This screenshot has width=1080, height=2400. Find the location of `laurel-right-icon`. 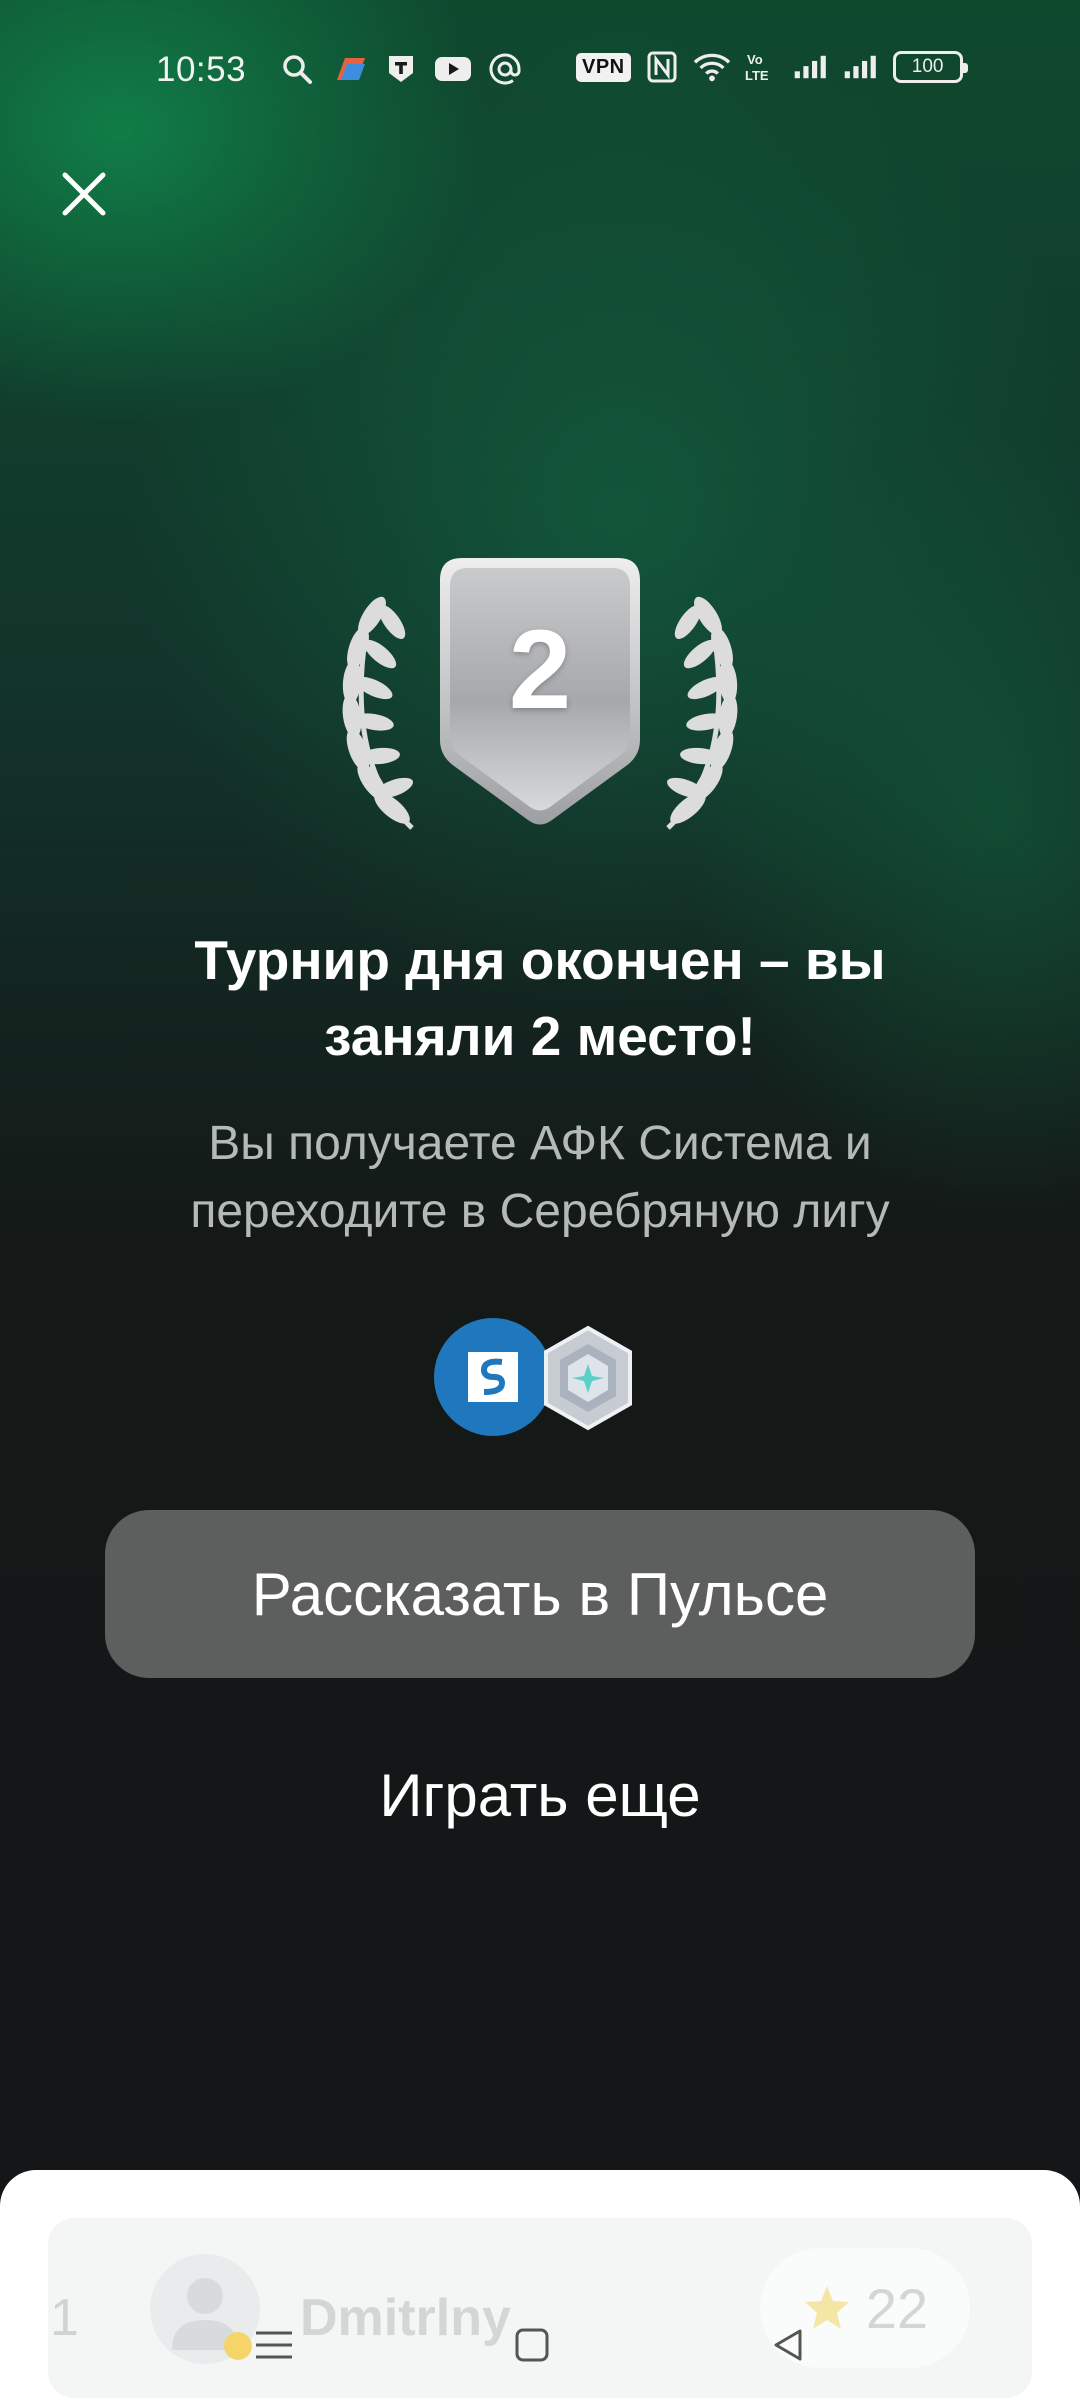

laurel-right-icon is located at coordinates (702, 713).